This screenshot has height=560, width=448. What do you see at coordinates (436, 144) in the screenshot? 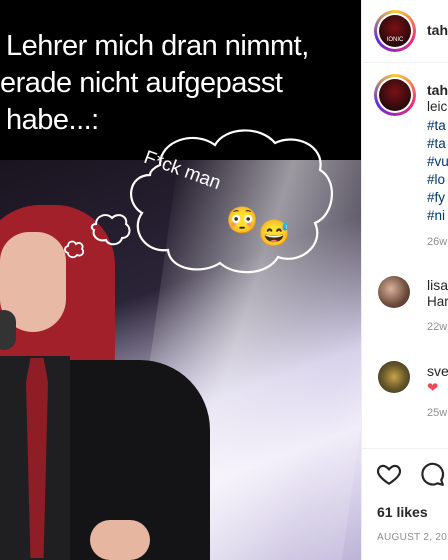
I see `hashtag-2: #ta` at bounding box center [436, 144].